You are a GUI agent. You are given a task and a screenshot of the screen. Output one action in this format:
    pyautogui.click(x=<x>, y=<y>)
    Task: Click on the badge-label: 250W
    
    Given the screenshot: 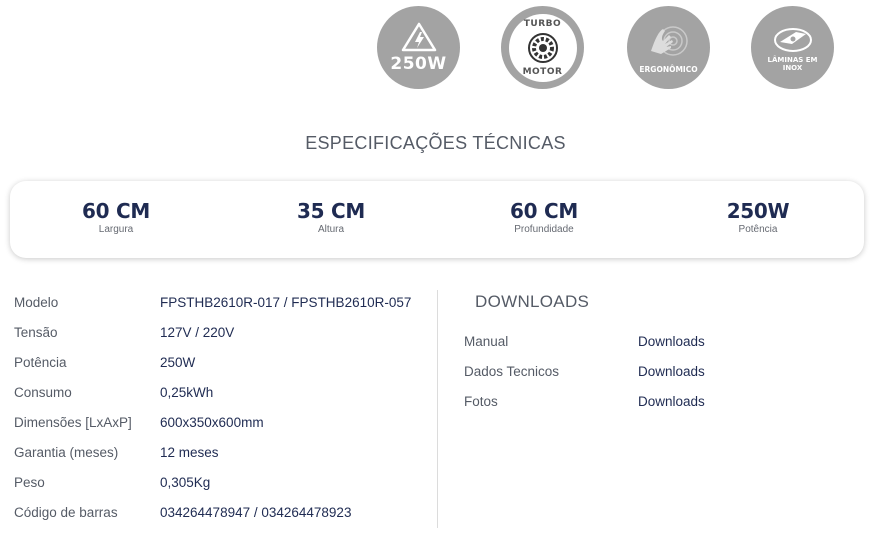 What is the action you would take?
    pyautogui.click(x=418, y=63)
    